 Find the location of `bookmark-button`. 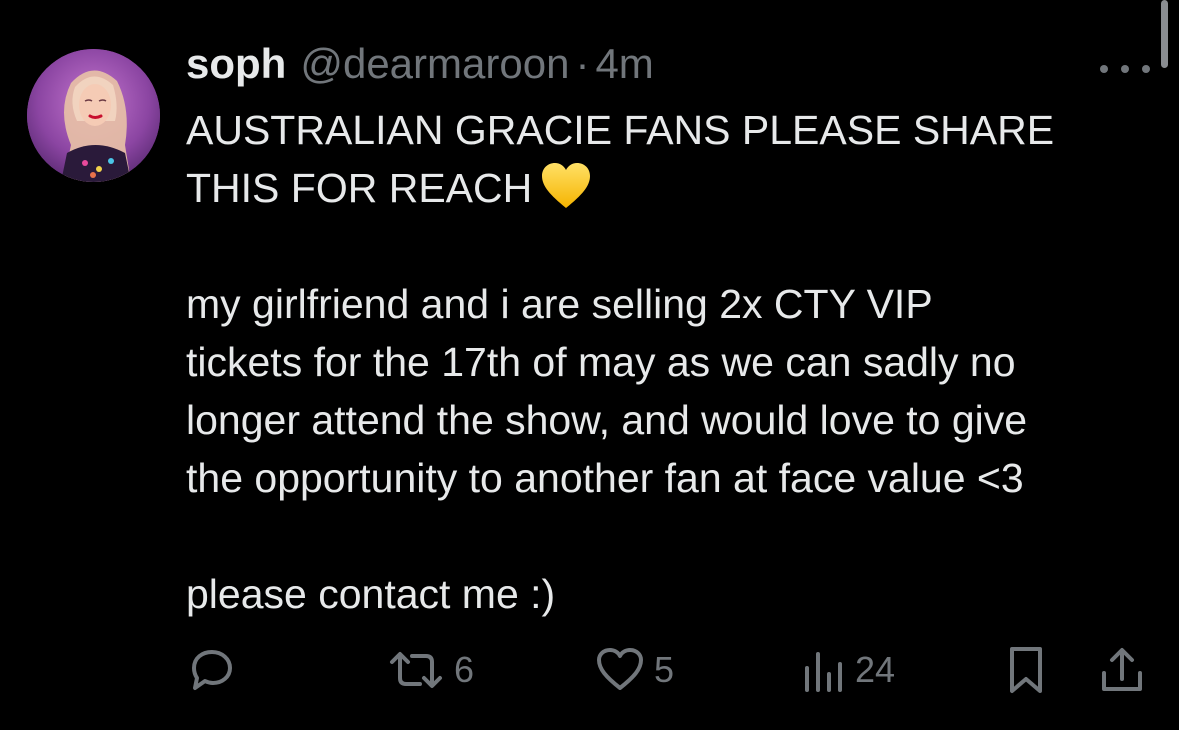

bookmark-button is located at coordinates (1026, 670).